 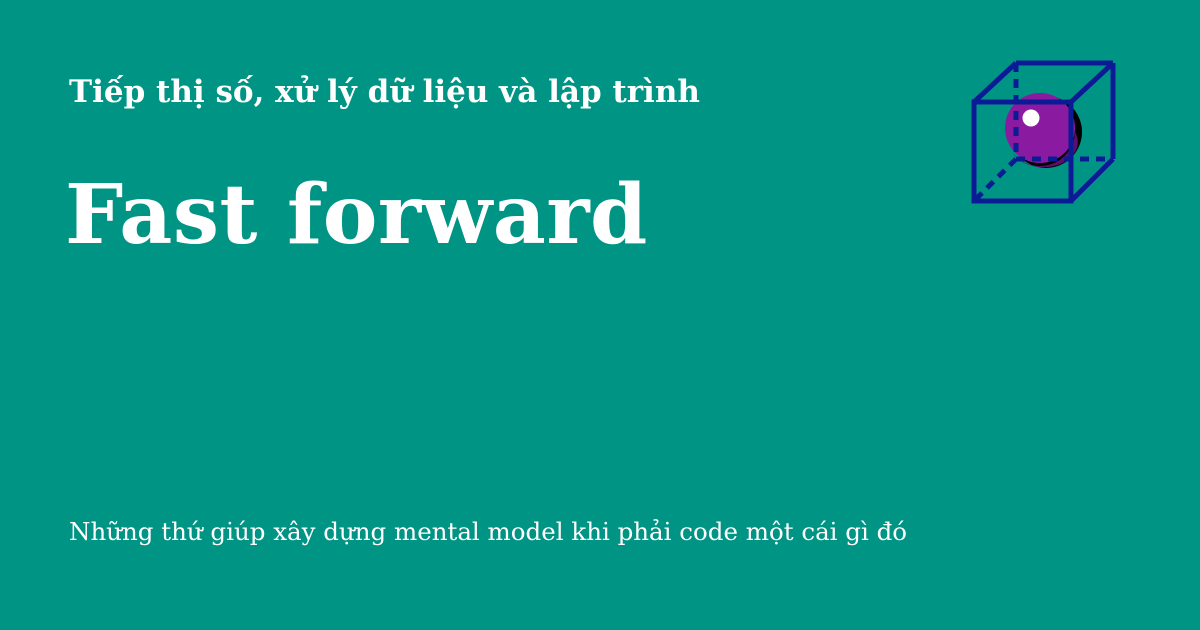 I want to click on page-title: Fast forward, so click(x=356, y=215).